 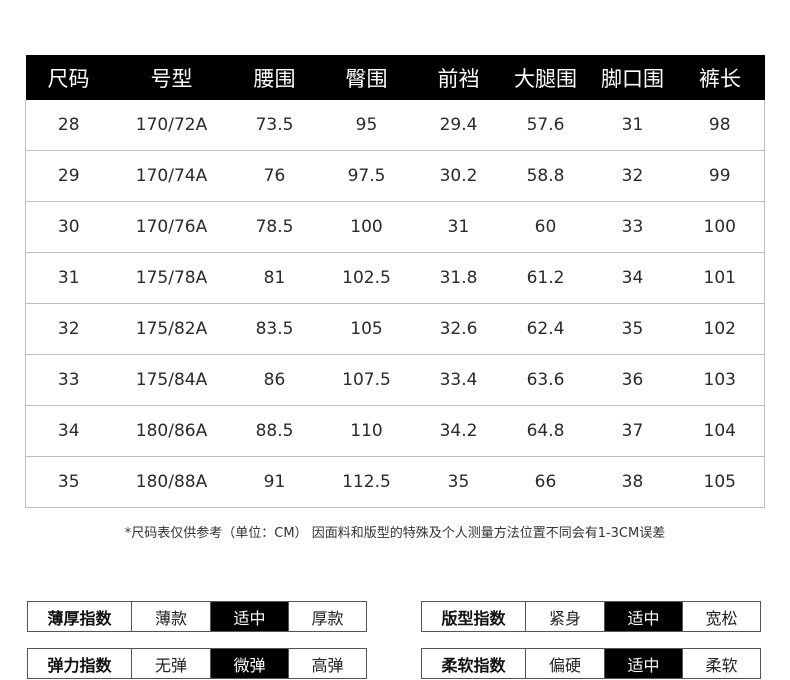 I want to click on cell-size: 29, so click(x=68, y=176).